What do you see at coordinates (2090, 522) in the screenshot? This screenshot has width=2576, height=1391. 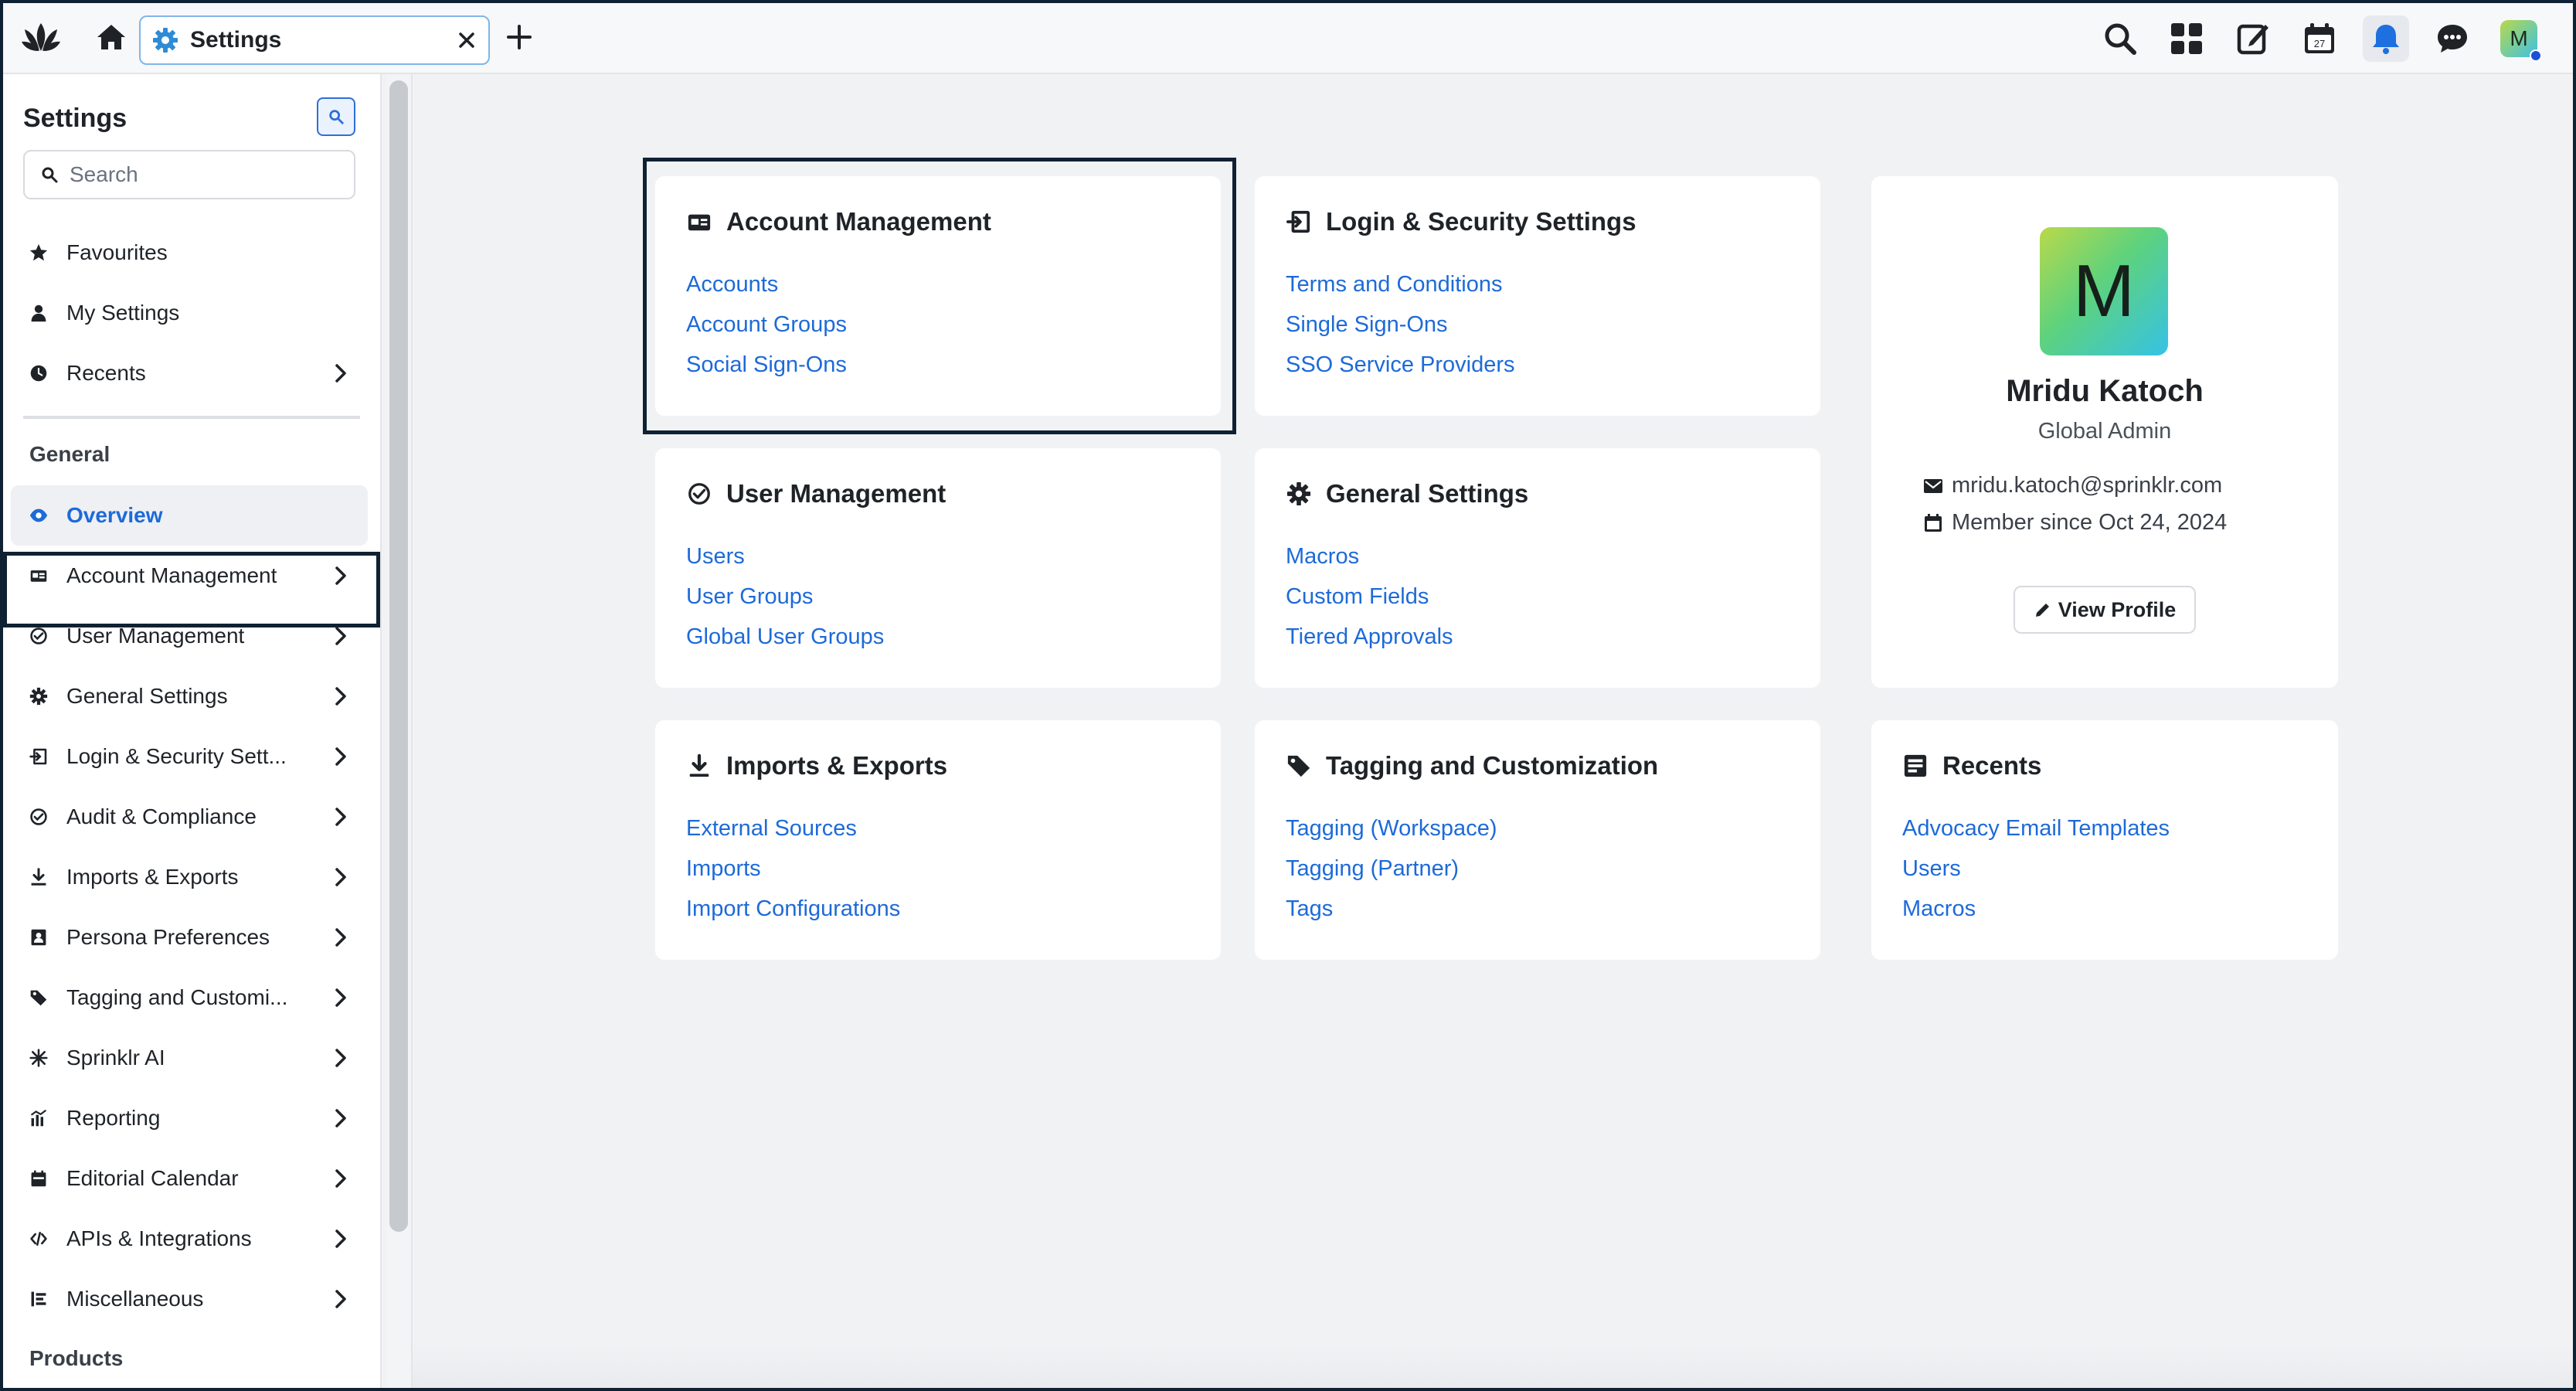 I see `profile-member-since: Member since Oct 24, 2024` at bounding box center [2090, 522].